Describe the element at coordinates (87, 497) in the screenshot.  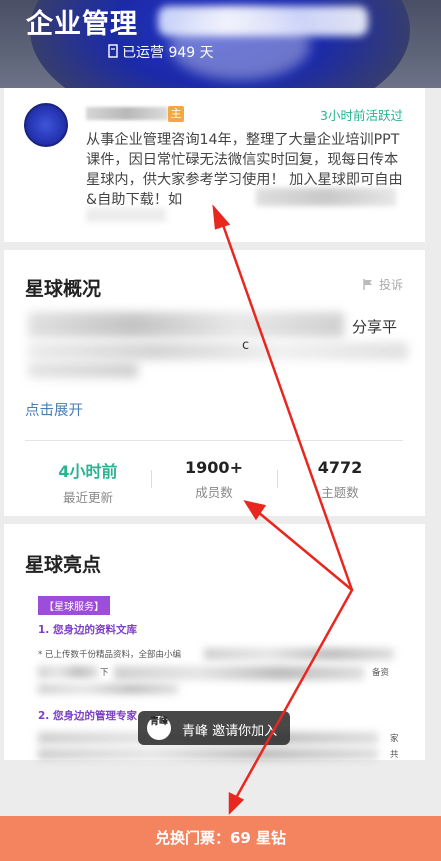
I see `stat-label: 最近更新` at that location.